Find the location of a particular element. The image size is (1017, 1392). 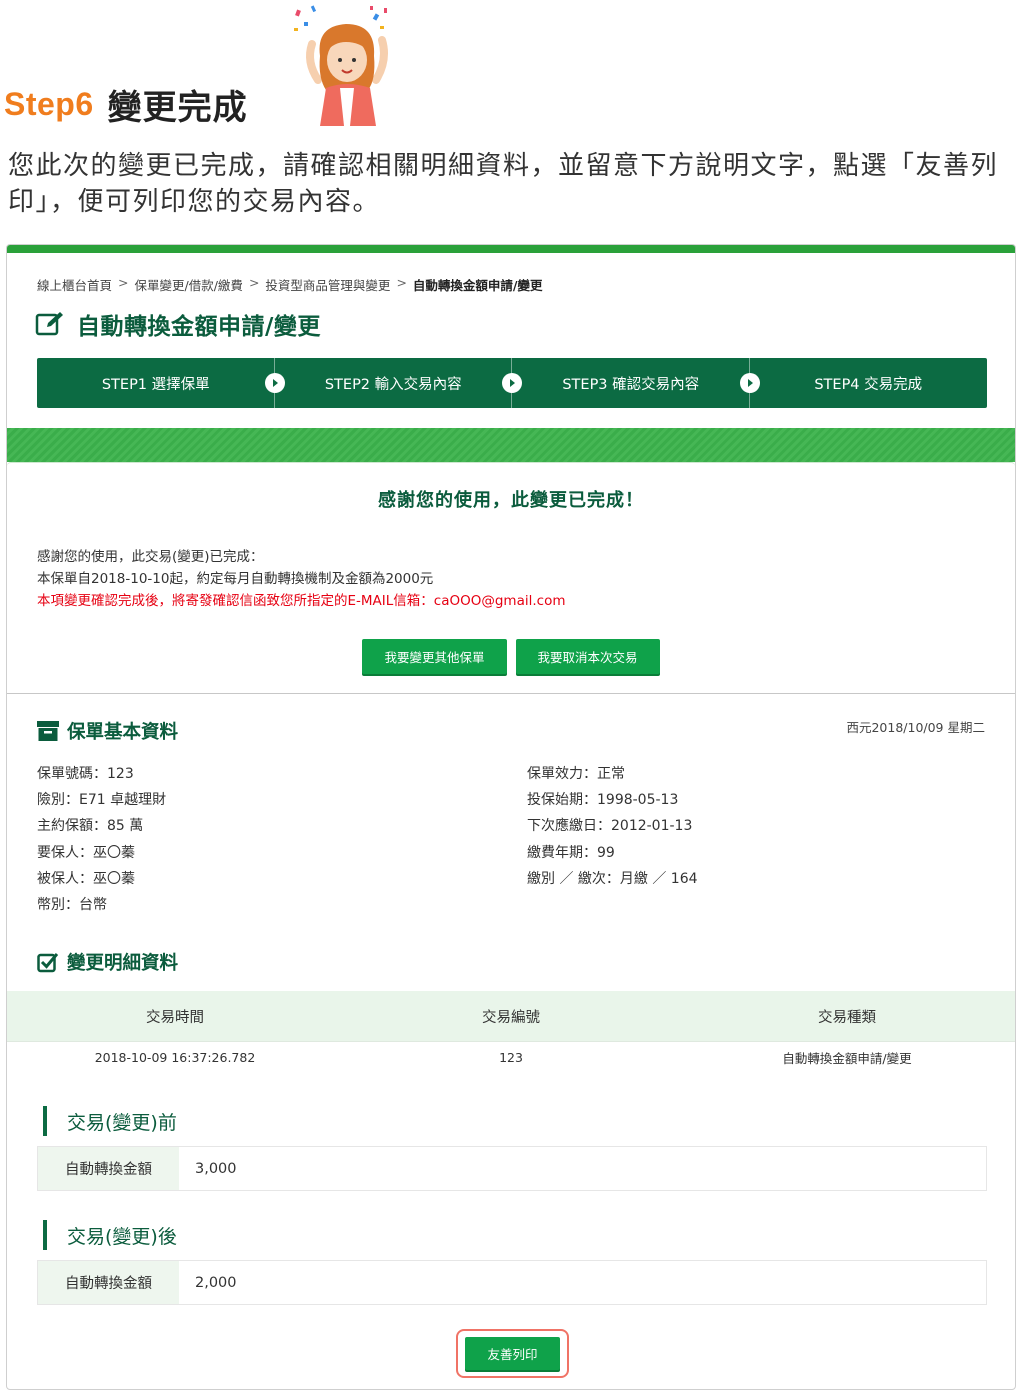

step-number: Step6 is located at coordinates (49, 103).